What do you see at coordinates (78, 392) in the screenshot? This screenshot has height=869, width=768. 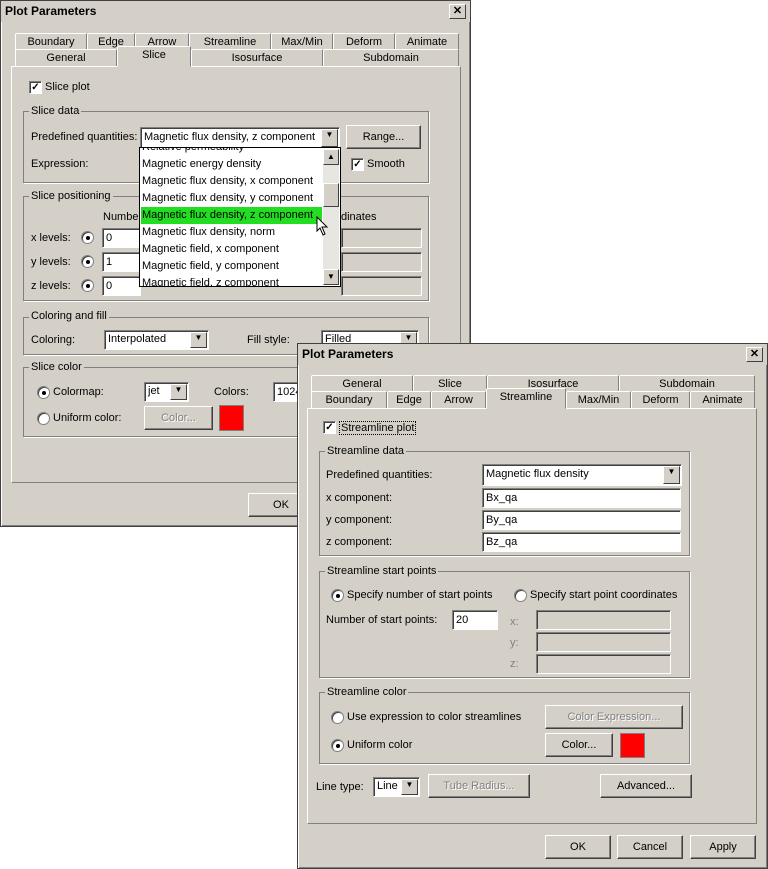 I see `colormap-label: Colormap:` at bounding box center [78, 392].